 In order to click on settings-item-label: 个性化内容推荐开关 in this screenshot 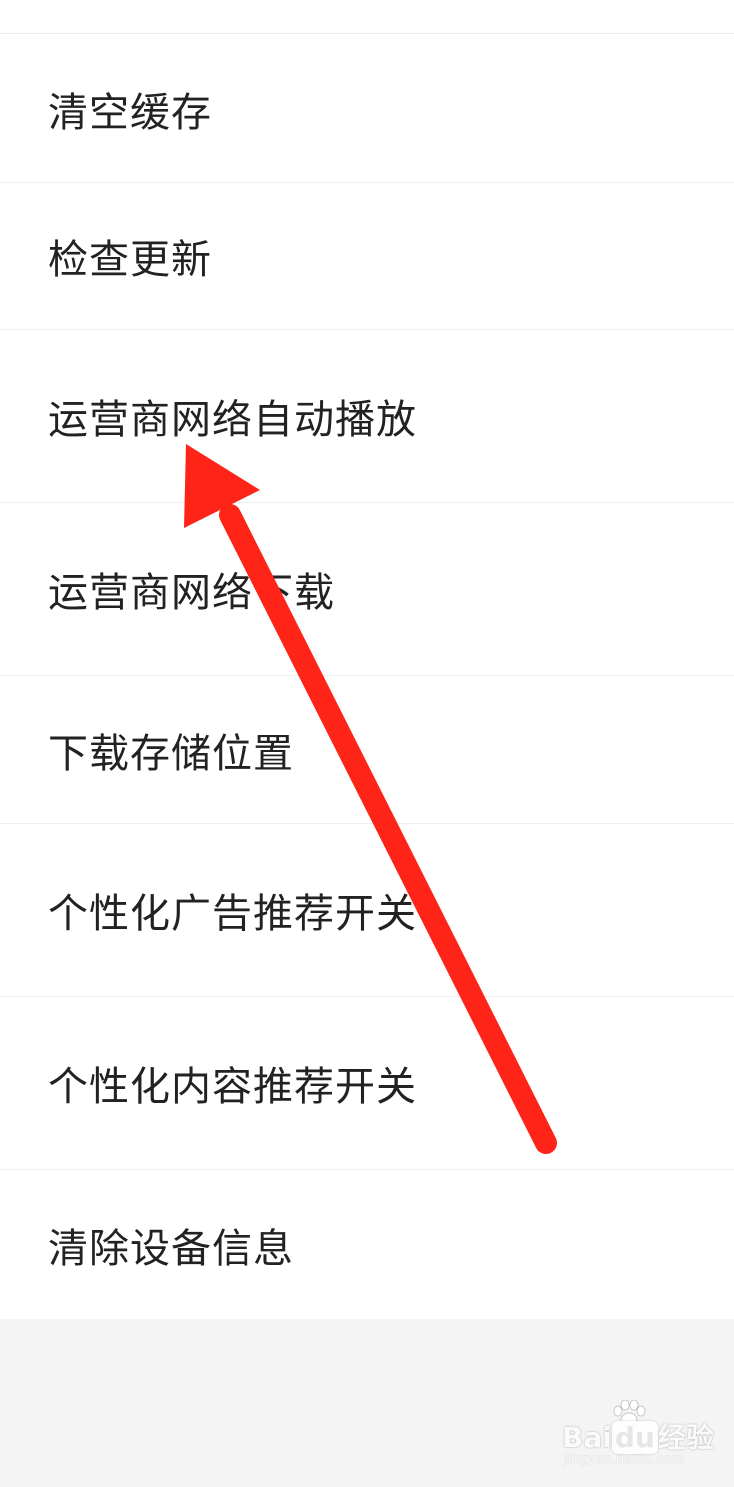, I will do `click(232, 1087)`.